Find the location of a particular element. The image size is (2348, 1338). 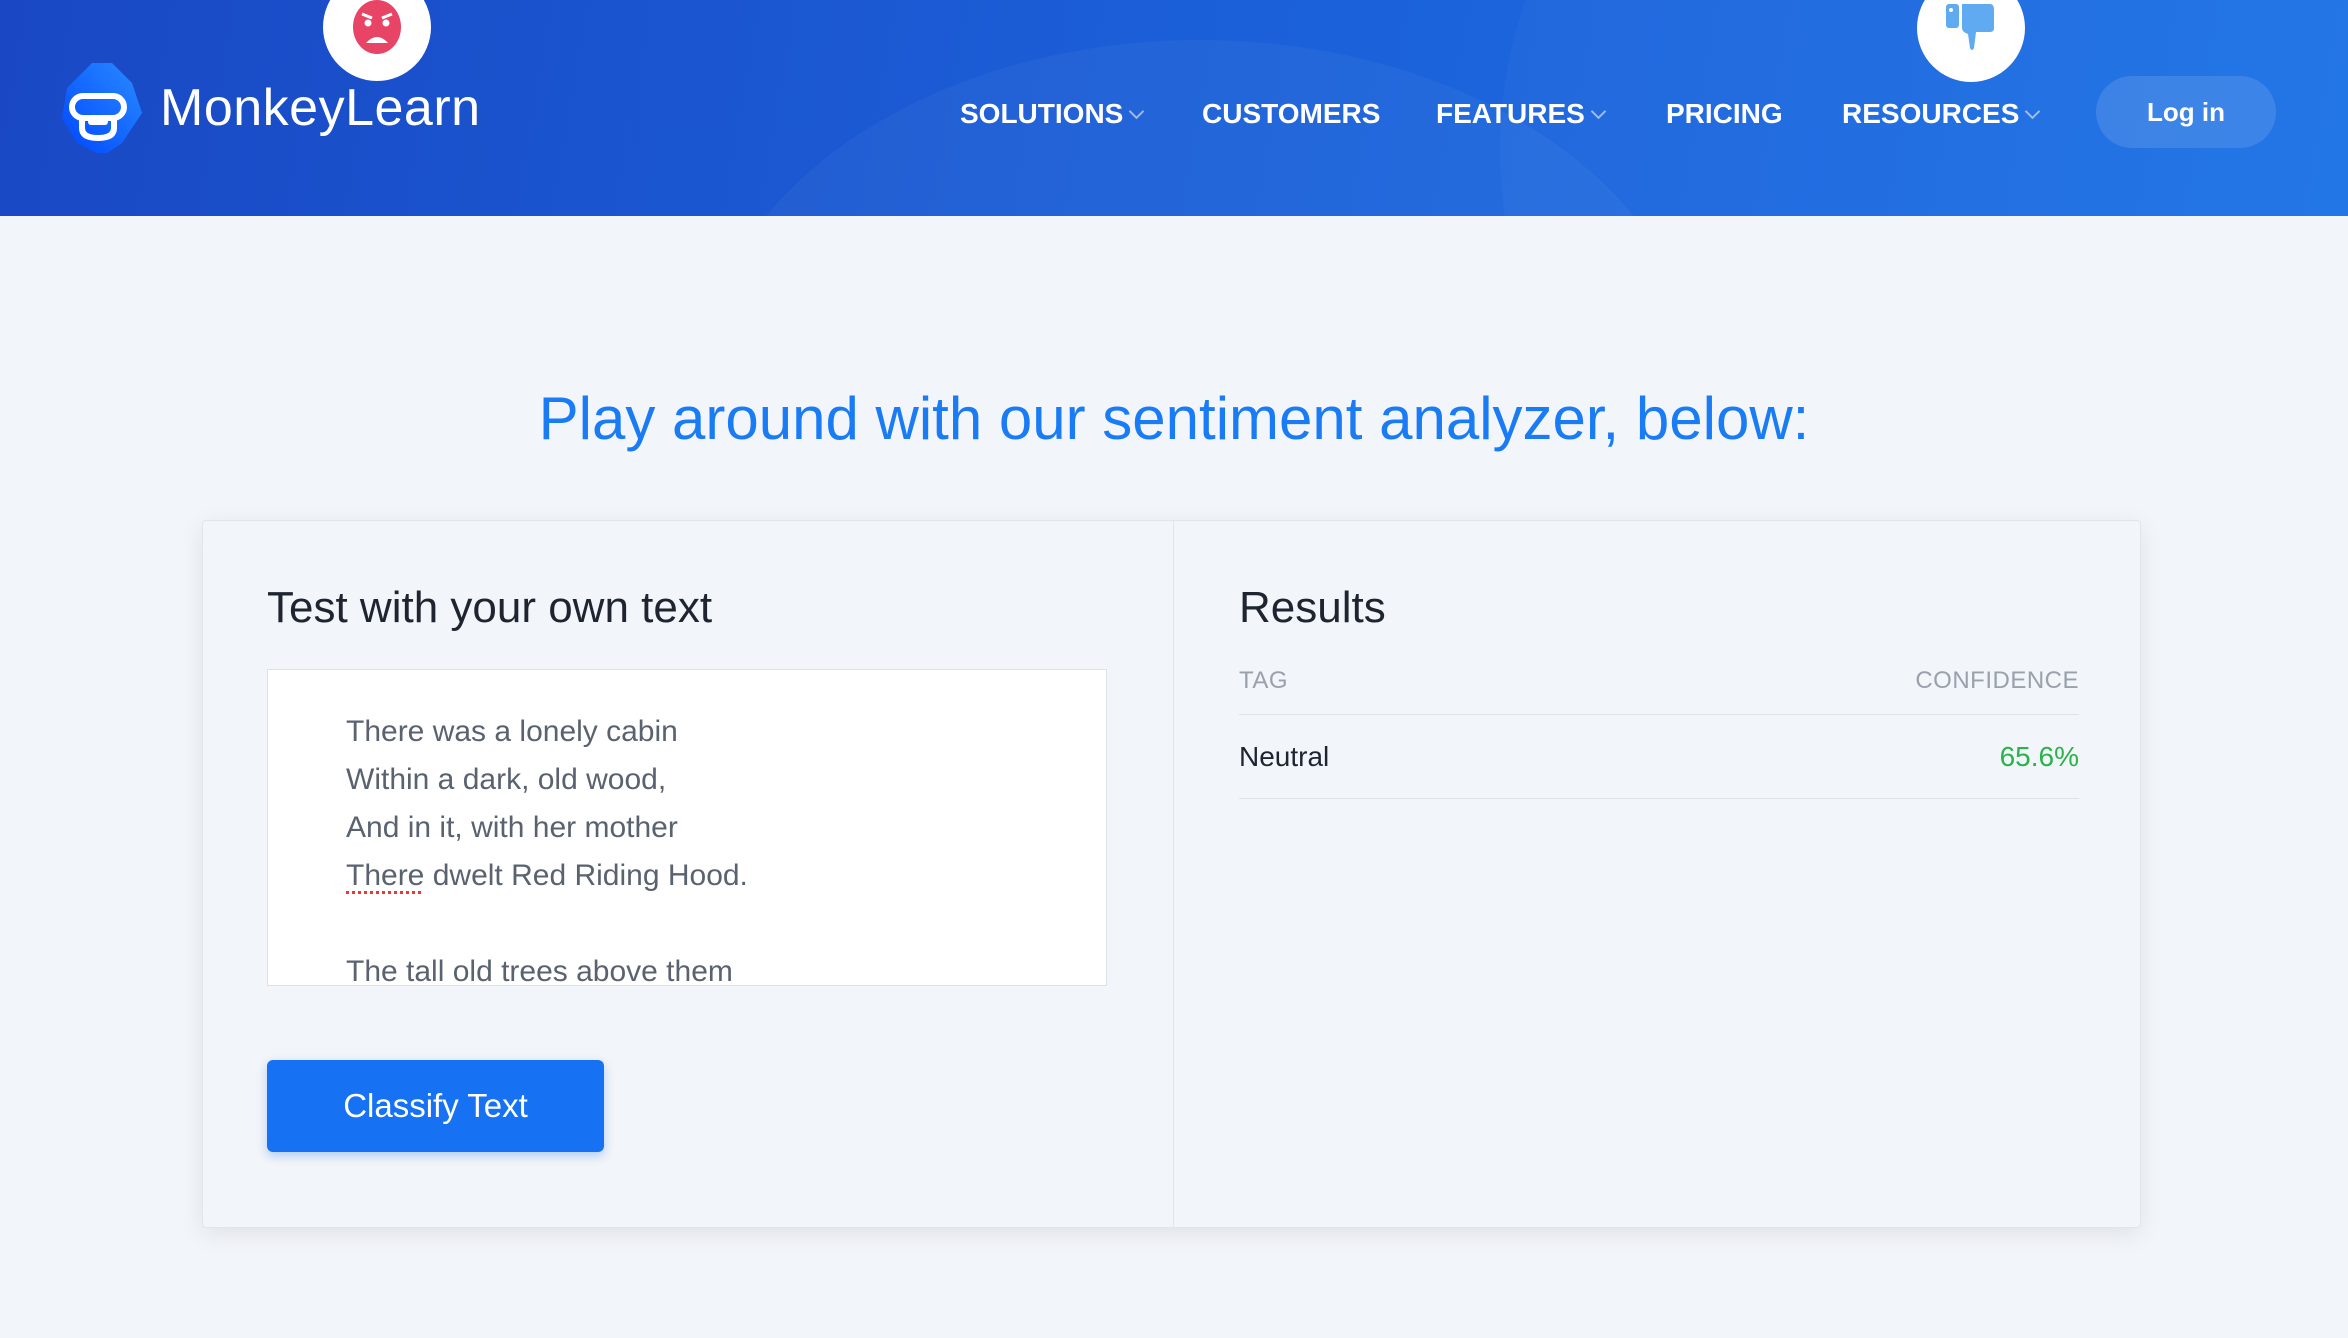

nav-customers: CUSTOMERS is located at coordinates (1291, 114).